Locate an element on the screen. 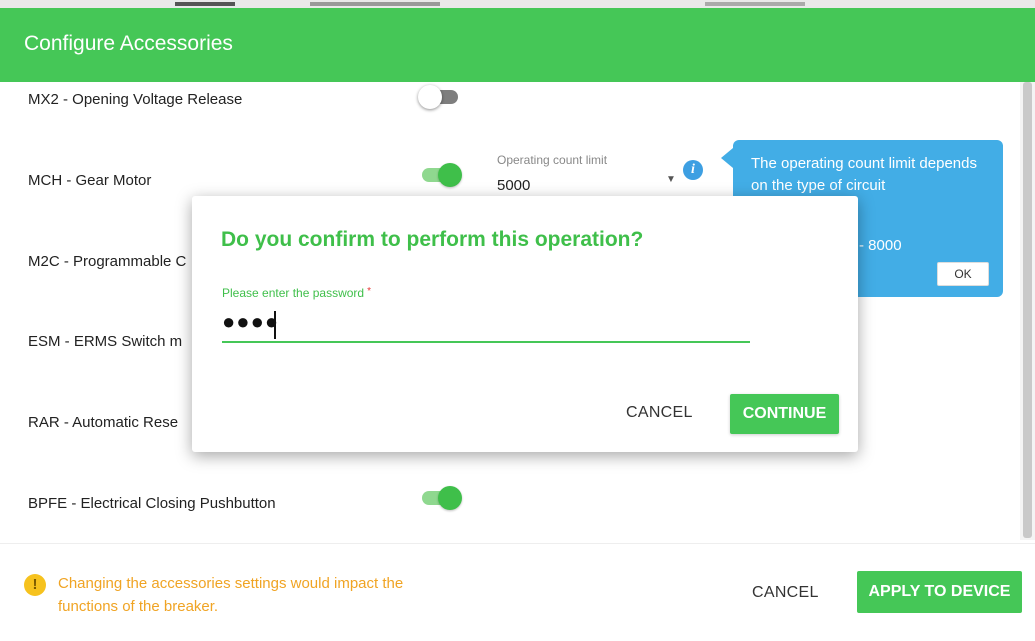 The height and width of the screenshot is (641, 1035). accessory-label-esm: ESM - ERMS Switch m is located at coordinates (105, 341).